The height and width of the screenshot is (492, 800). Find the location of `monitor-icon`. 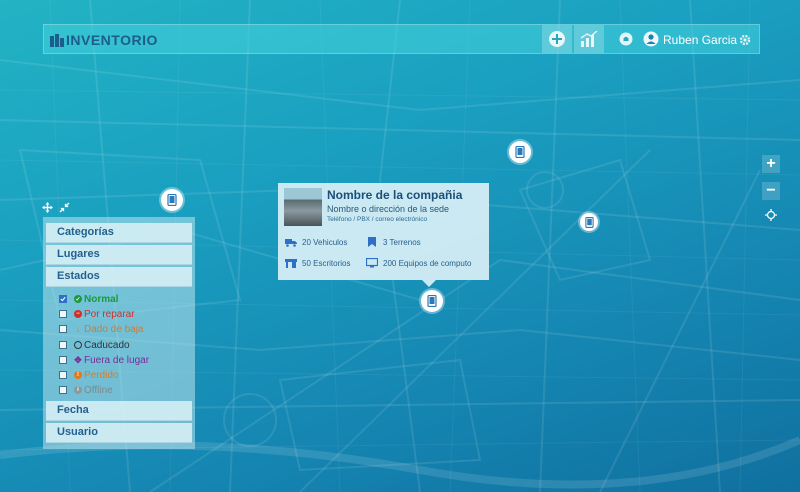

monitor-icon is located at coordinates (372, 263).